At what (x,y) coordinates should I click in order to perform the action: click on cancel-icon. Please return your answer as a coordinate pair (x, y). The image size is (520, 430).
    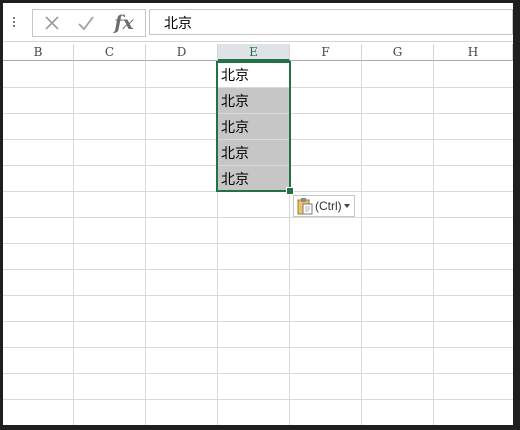
    Looking at the image, I should click on (52, 23).